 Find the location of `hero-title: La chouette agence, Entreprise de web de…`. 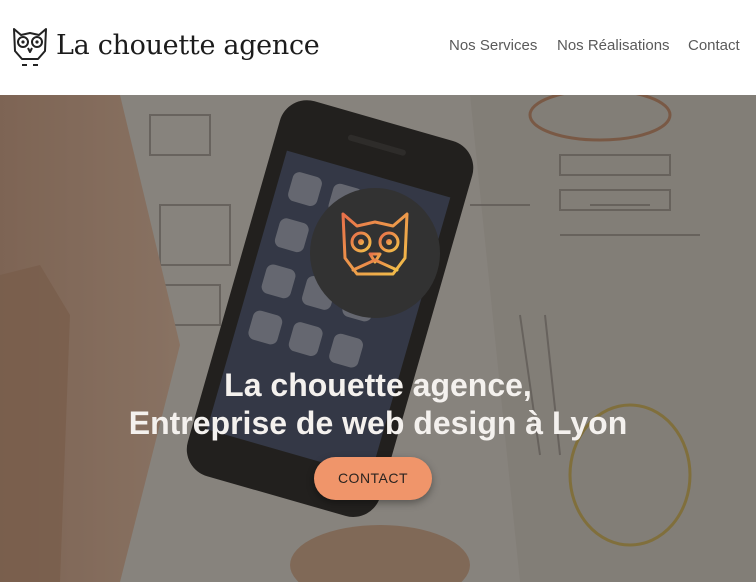

hero-title: La chouette agence, Entreprise de web de… is located at coordinates (378, 404).